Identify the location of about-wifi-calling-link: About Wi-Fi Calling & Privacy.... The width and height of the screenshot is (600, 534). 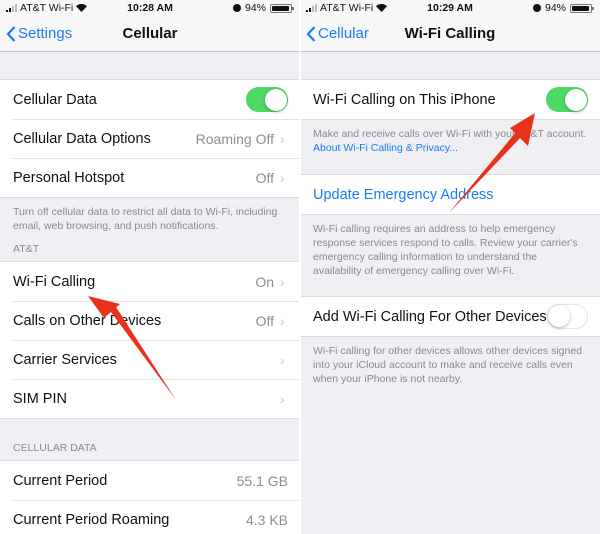
(385, 148).